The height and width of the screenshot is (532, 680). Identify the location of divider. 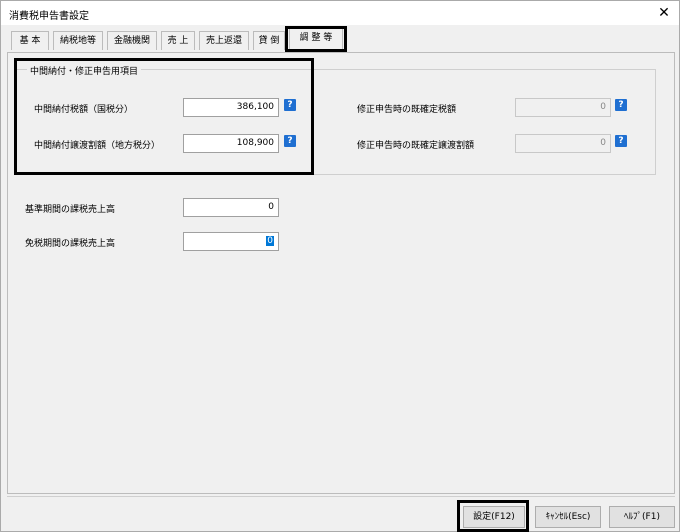
(341, 496).